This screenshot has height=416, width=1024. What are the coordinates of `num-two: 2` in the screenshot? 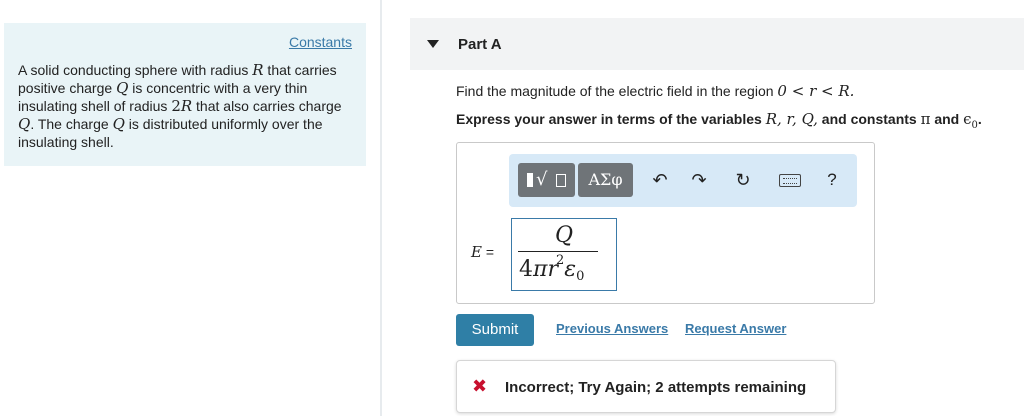 It's located at (176, 106).